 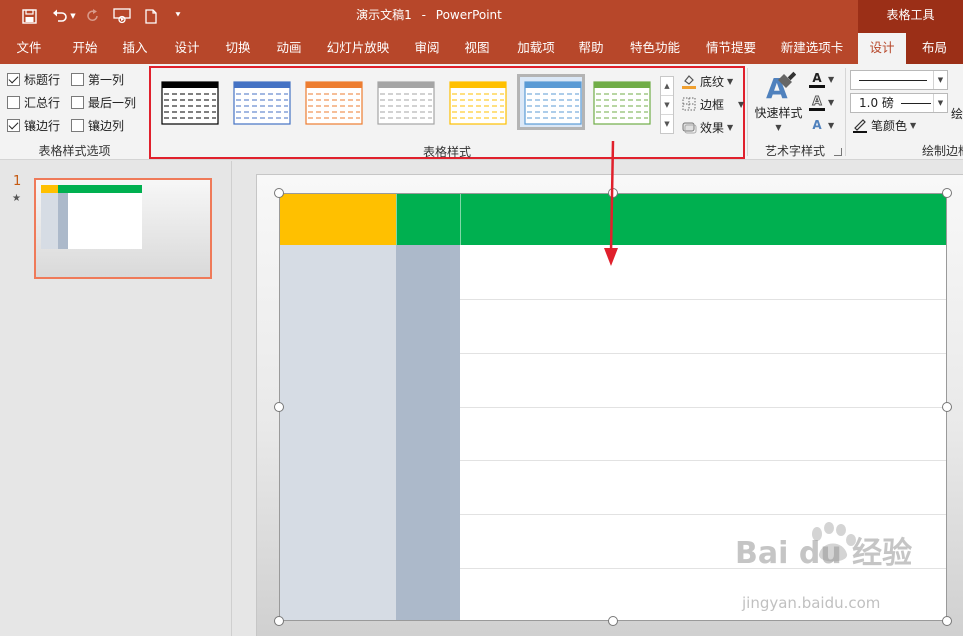 I want to click on watermark-text: Bai du 经验, so click(x=824, y=553).